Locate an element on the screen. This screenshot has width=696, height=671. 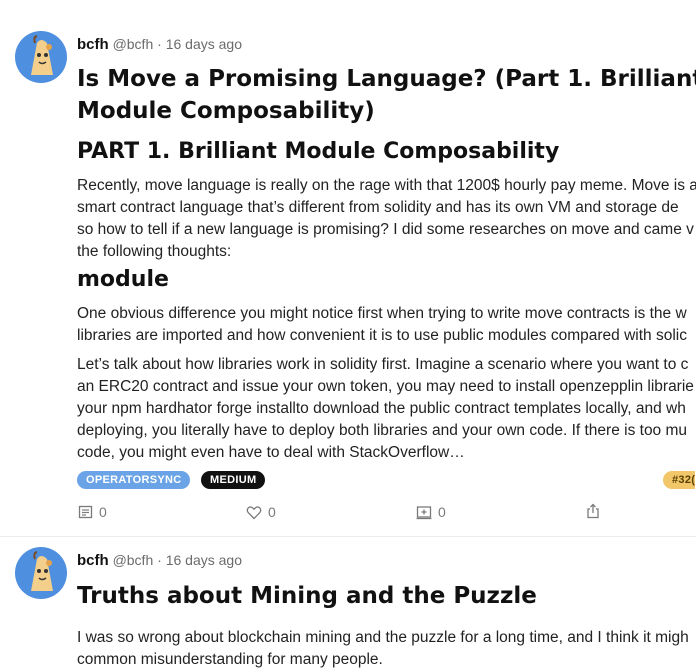
post-title: Truths about Mining and the Puzzle is located at coordinates (382, 596).